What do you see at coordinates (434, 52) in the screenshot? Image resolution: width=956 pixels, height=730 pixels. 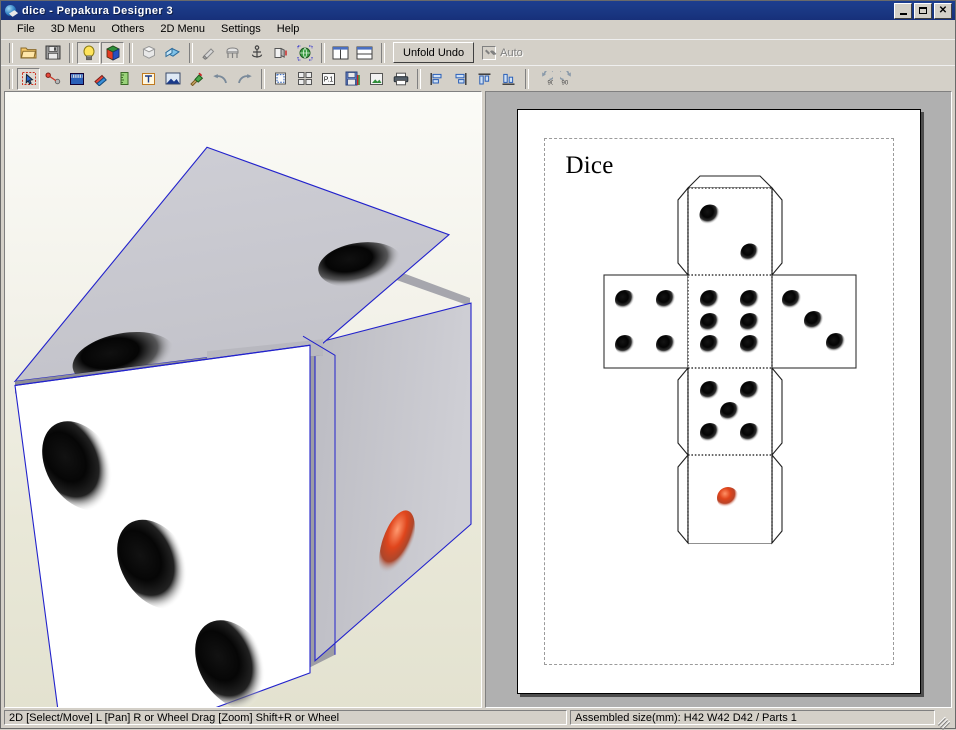 I see `unfold-undo-button: Unfold Undo` at bounding box center [434, 52].